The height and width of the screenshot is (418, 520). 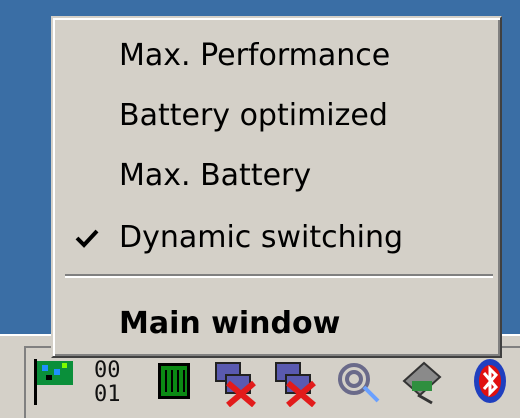 What do you see at coordinates (255, 55) in the screenshot?
I see `menu-item-label: Max. Performance` at bounding box center [255, 55].